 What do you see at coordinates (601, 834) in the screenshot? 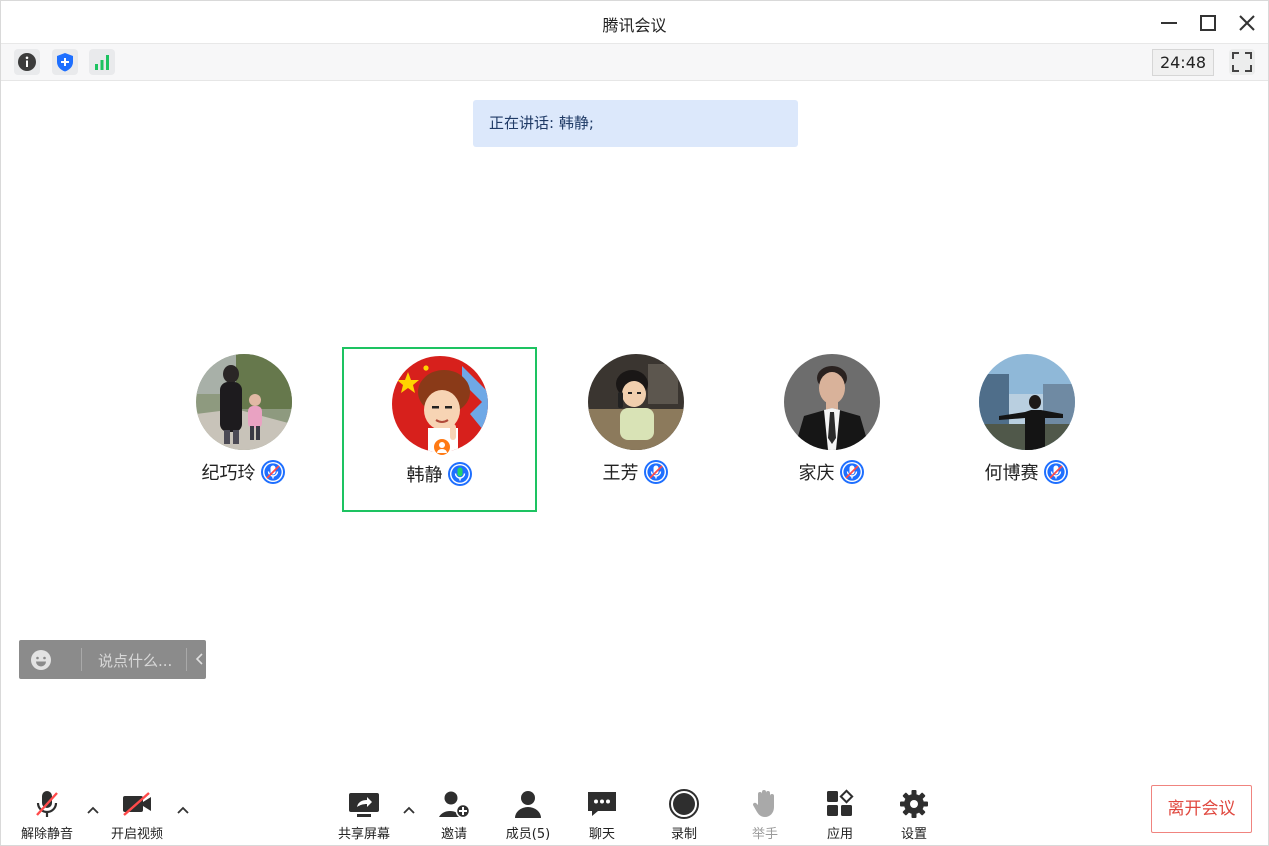
I see `chat-label: 聊天` at bounding box center [601, 834].